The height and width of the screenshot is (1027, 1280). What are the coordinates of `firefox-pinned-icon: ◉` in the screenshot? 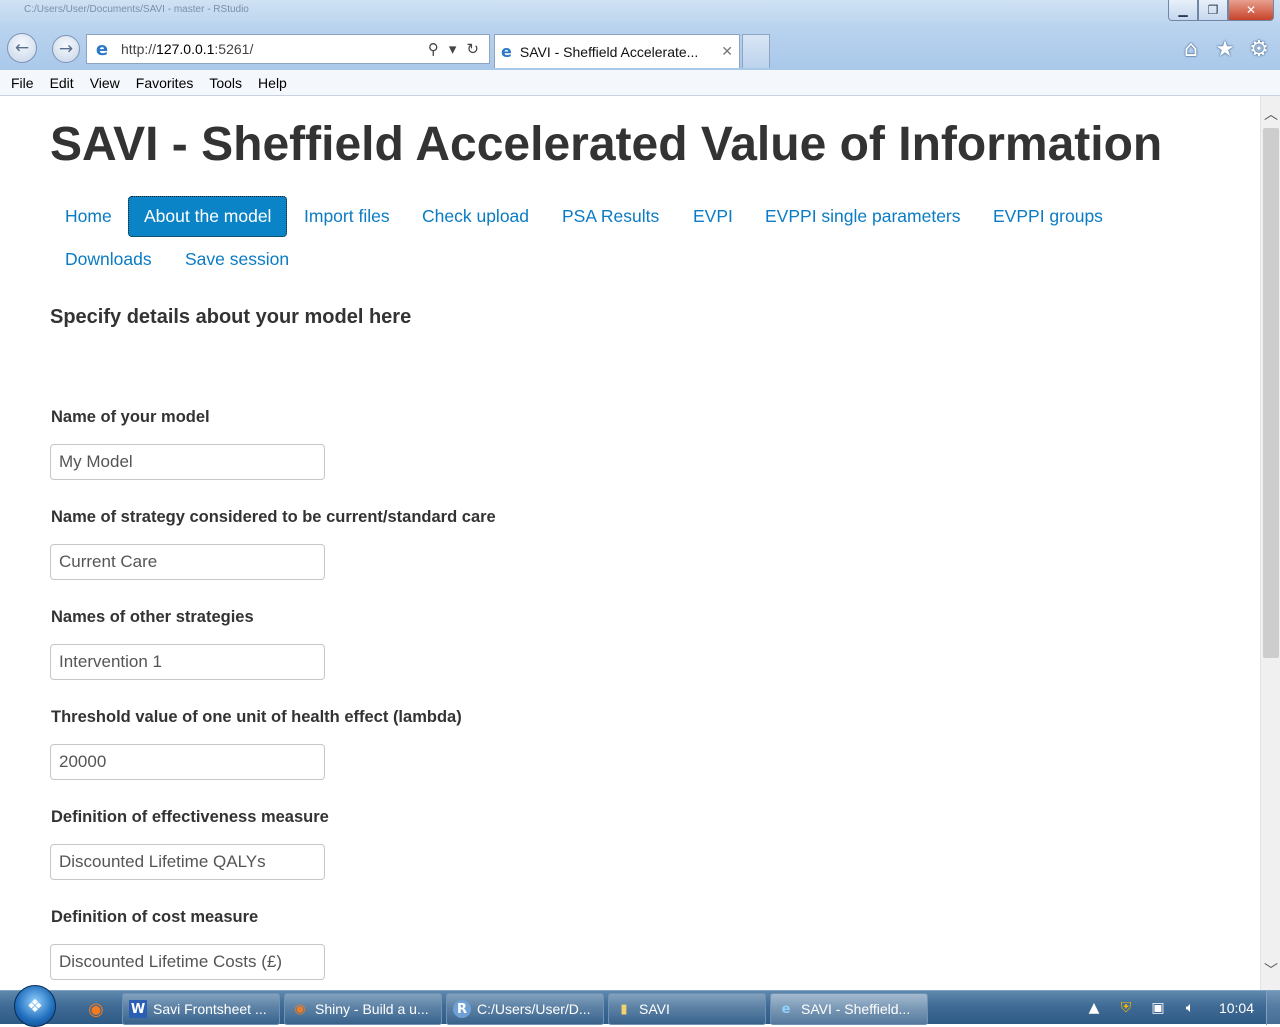 It's located at (96, 1009).